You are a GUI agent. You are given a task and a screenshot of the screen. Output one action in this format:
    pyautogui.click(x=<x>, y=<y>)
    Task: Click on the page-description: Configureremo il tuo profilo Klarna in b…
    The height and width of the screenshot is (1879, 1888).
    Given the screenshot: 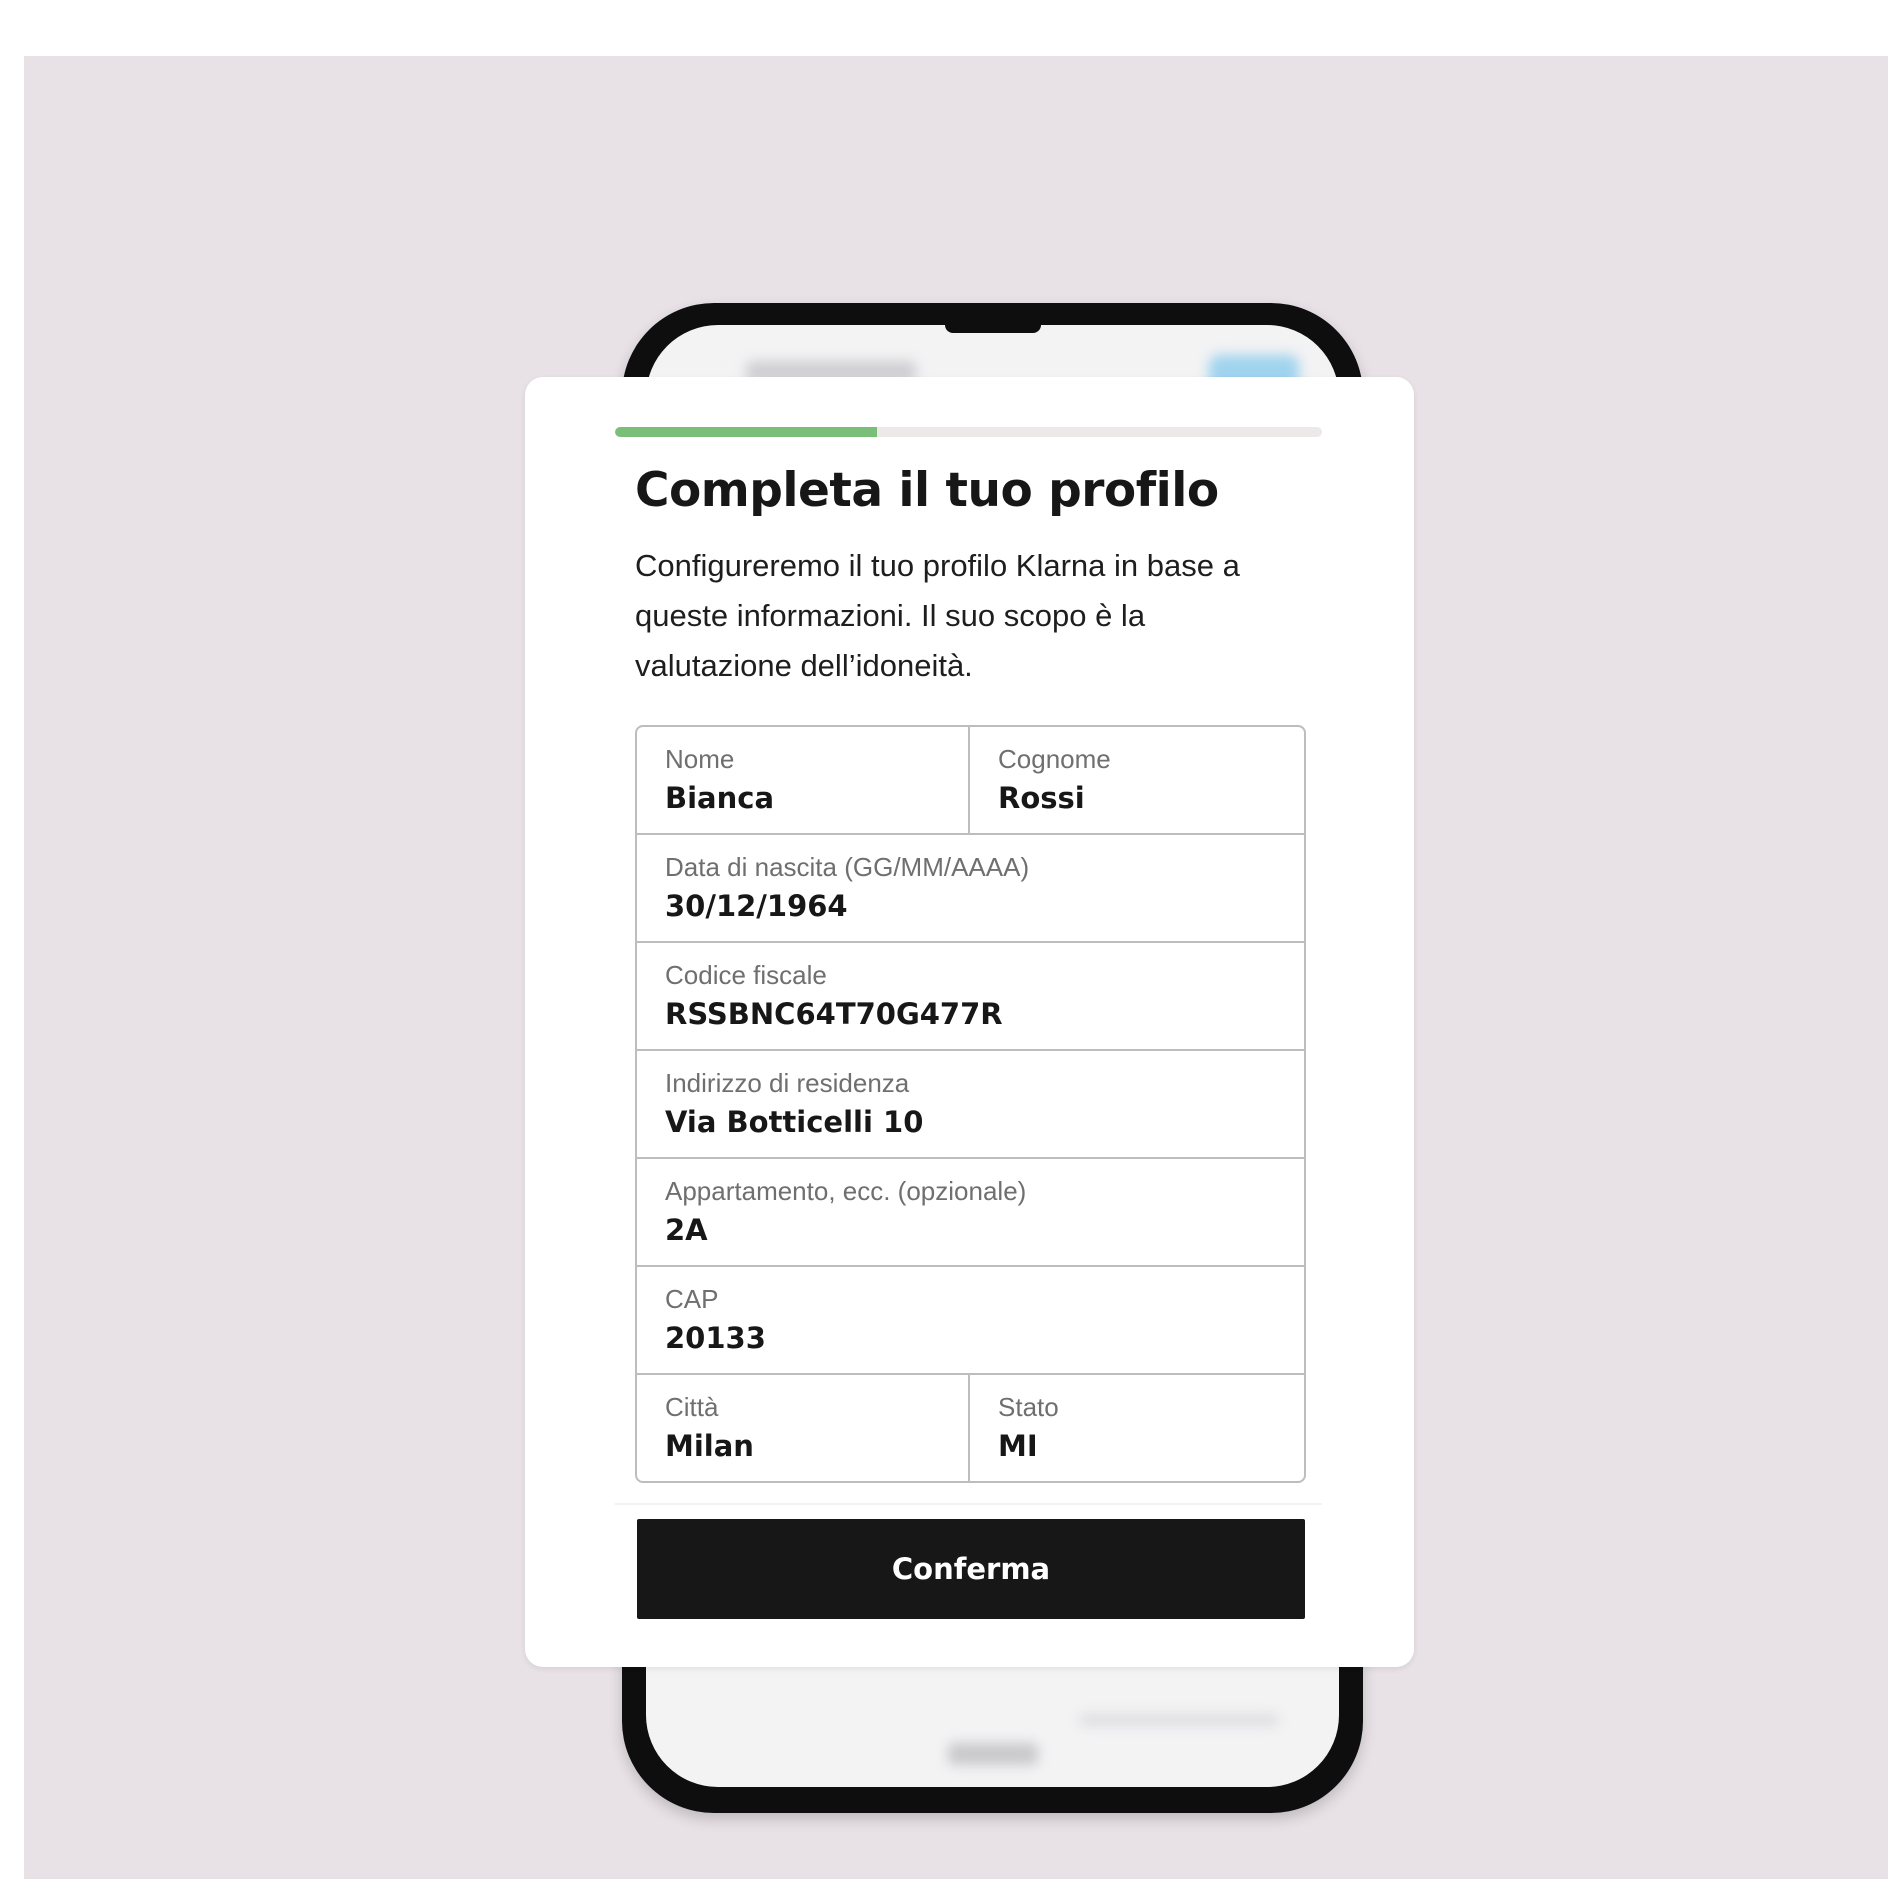 What is the action you would take?
    pyautogui.click(x=937, y=615)
    